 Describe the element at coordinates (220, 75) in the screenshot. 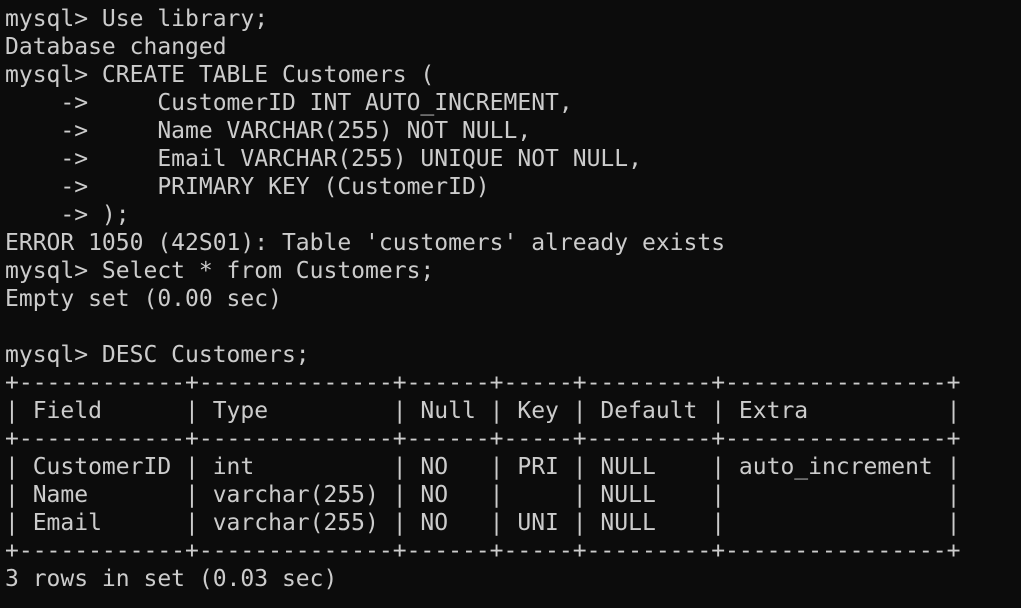

I see `command-line-create-table: mysql> CREATE TABLE Customers (` at that location.